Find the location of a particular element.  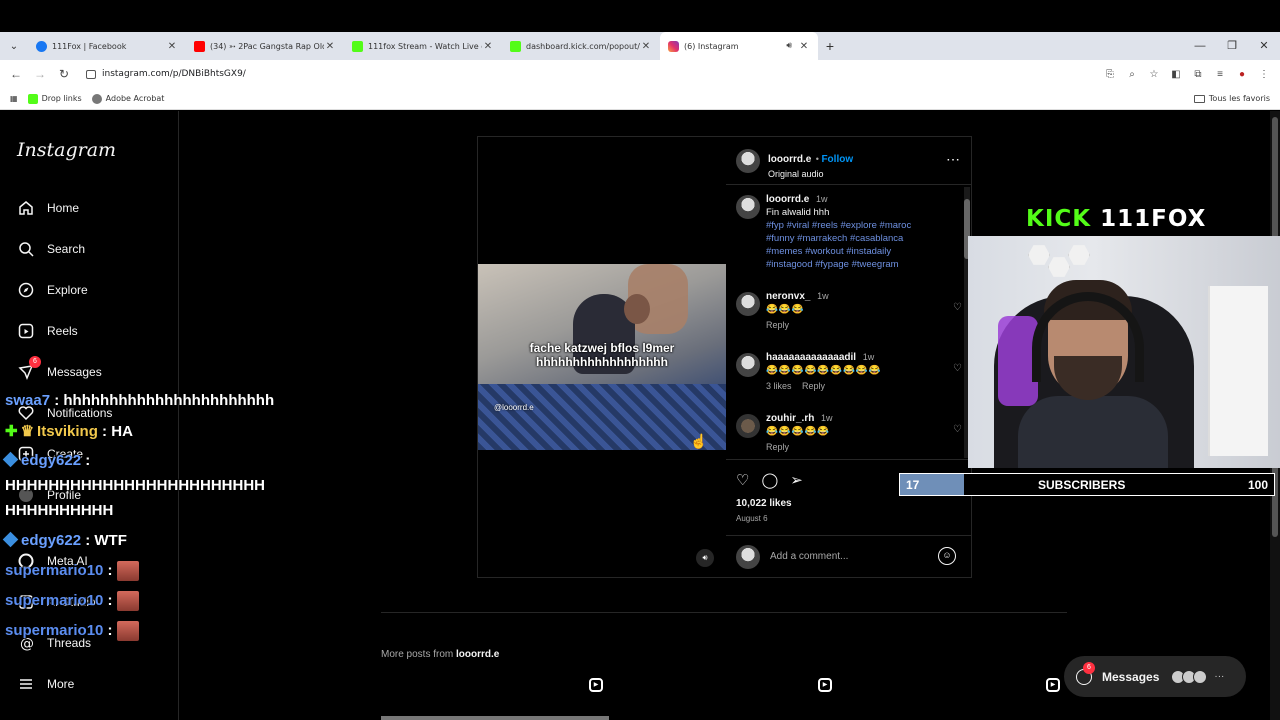

window-controls: — ❐ ✕ is located at coordinates (1232, 46).